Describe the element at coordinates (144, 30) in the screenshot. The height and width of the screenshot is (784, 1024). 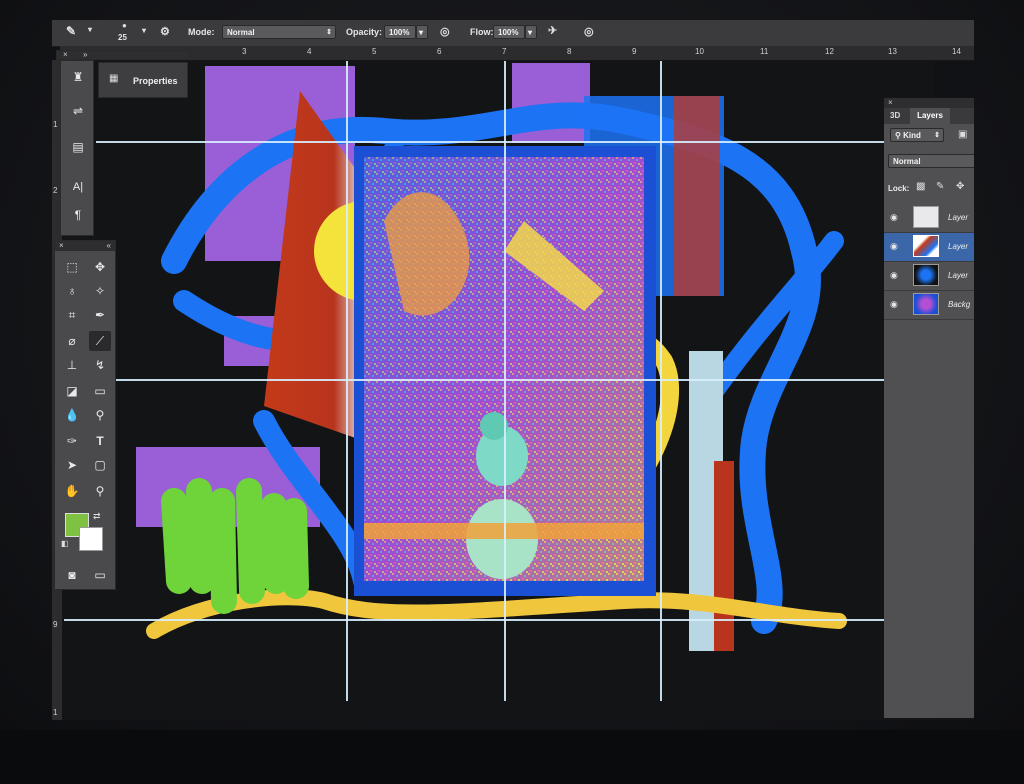
I see `brush-size-chevron-icon: ▾` at that location.